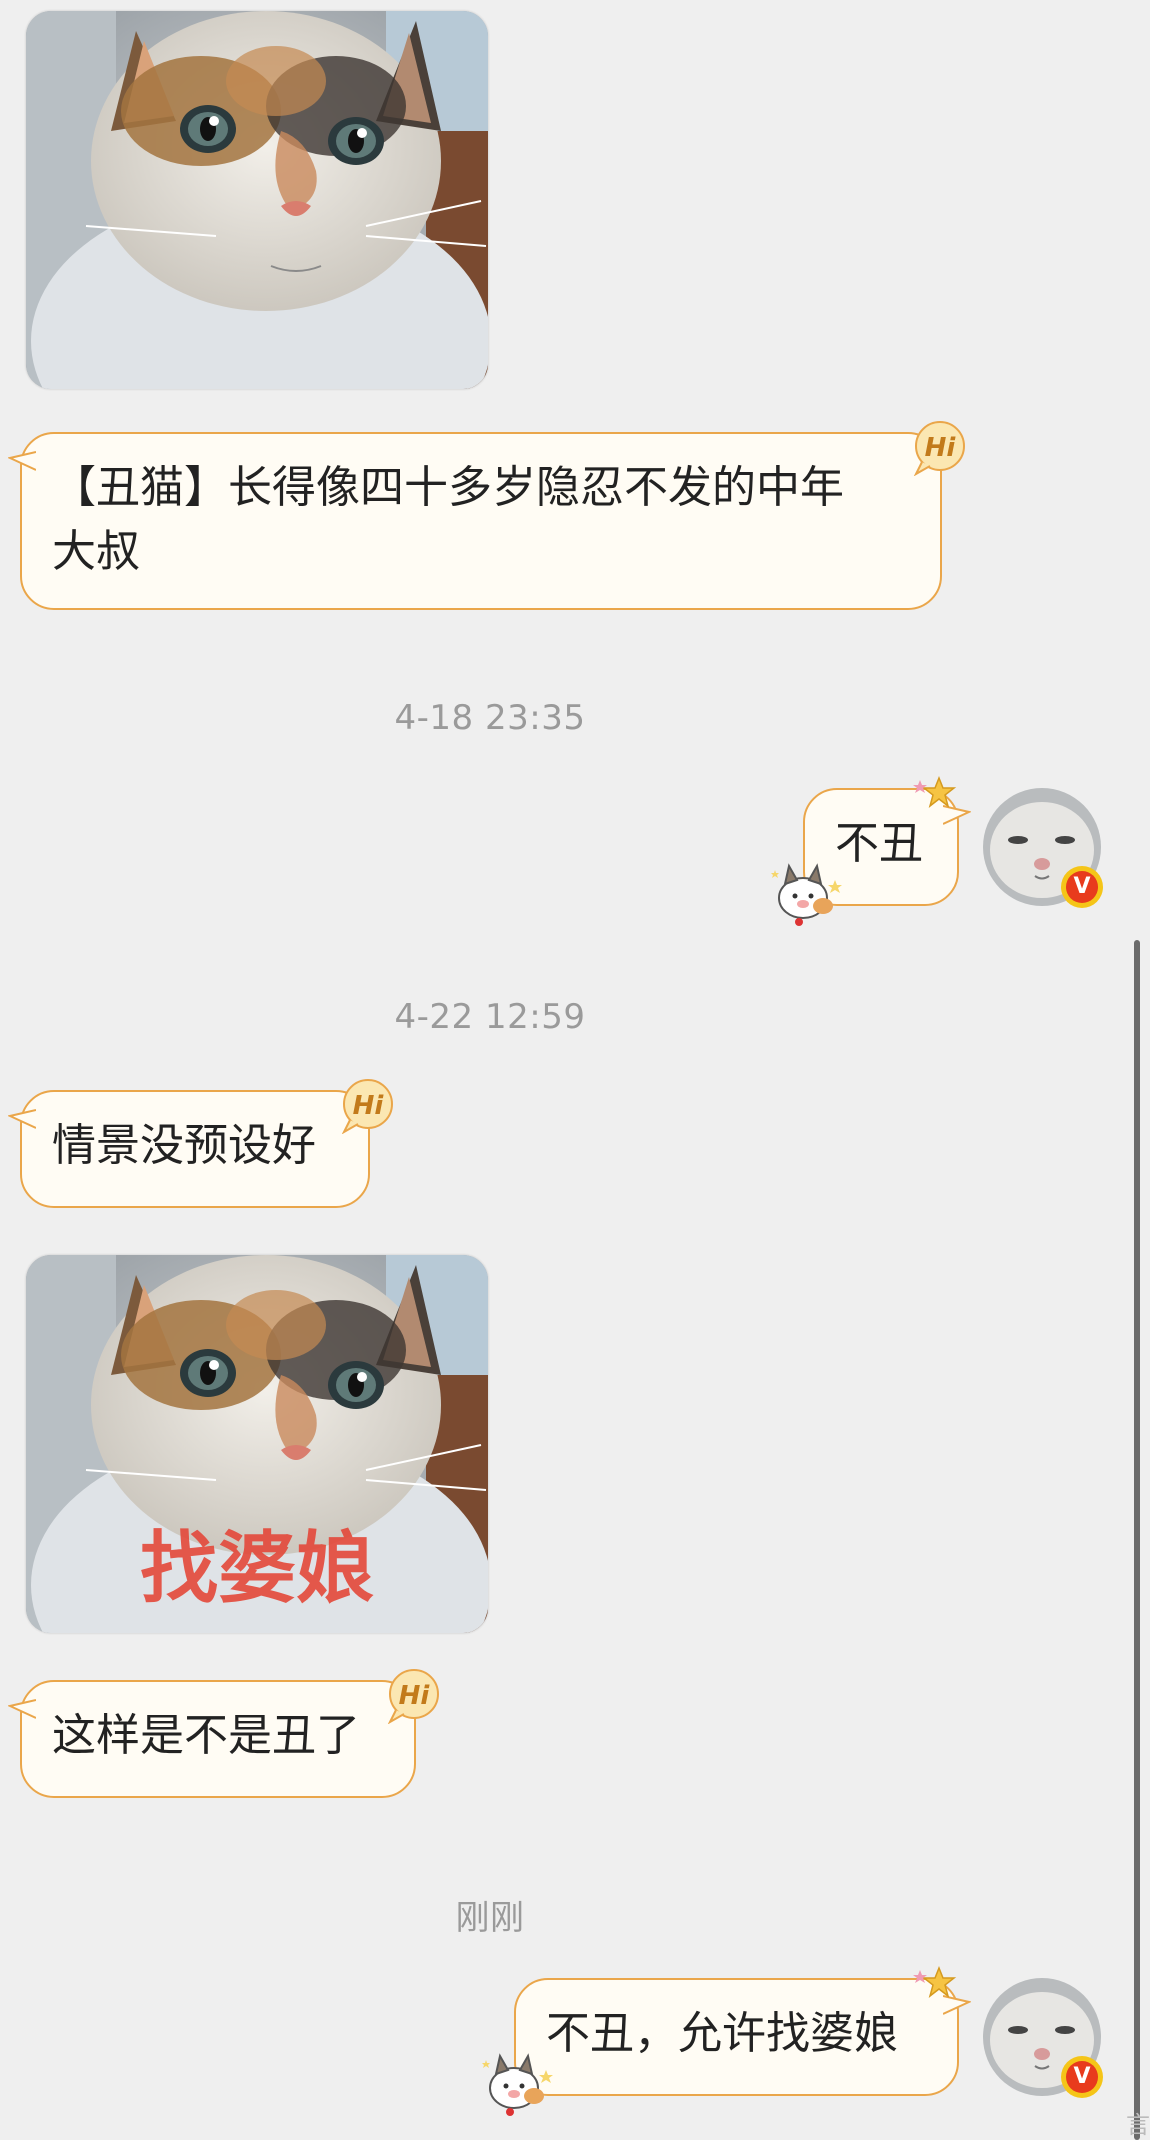  What do you see at coordinates (490, 1017) in the screenshot?
I see `timestamp: 4-22 12:59` at bounding box center [490, 1017].